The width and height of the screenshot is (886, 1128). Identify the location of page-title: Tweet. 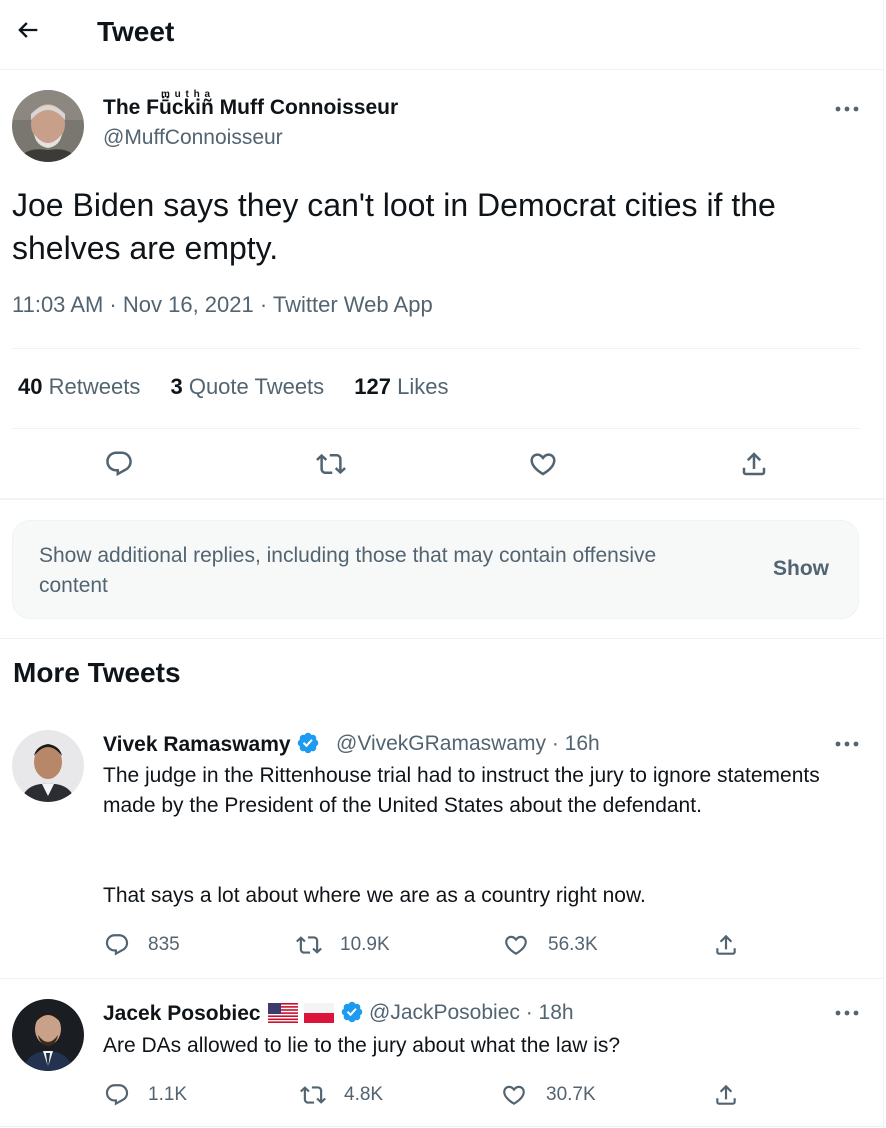
(136, 31).